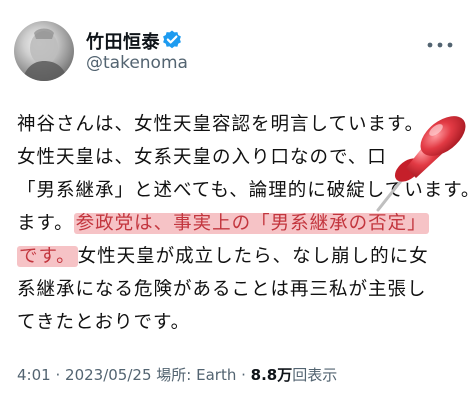 Image resolution: width=474 pixels, height=400 pixels. I want to click on display-name: 竹田恒泰, so click(123, 41).